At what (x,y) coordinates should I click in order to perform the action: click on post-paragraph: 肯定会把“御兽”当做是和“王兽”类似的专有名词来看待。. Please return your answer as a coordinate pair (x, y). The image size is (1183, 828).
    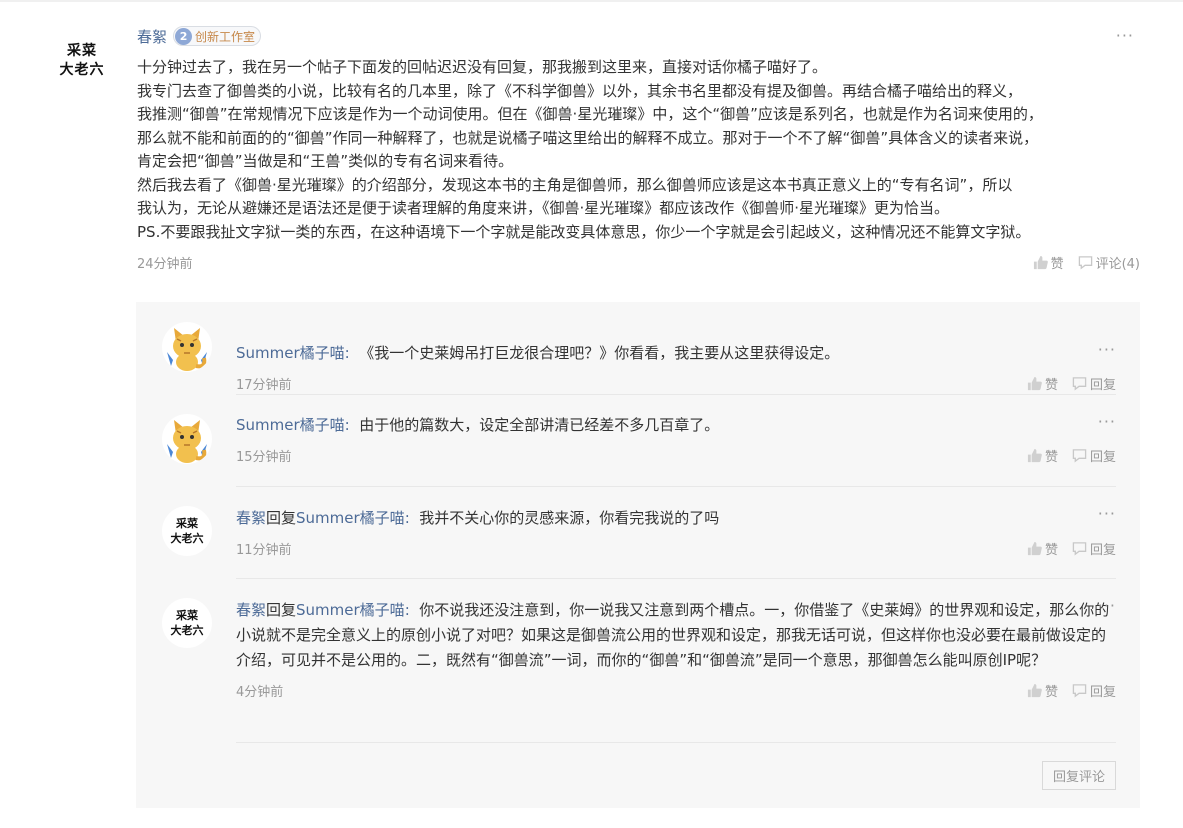
    Looking at the image, I should click on (325, 161).